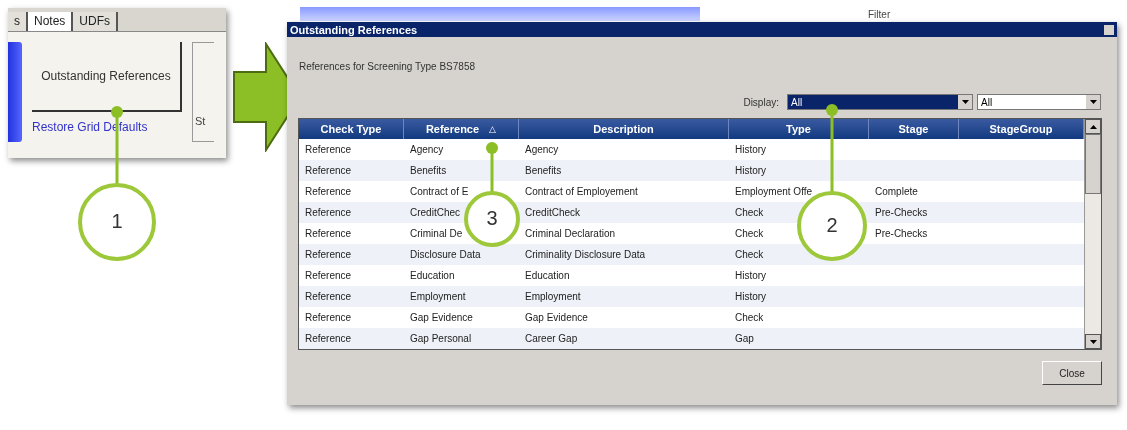  I want to click on callout-number: 1, so click(117, 221).